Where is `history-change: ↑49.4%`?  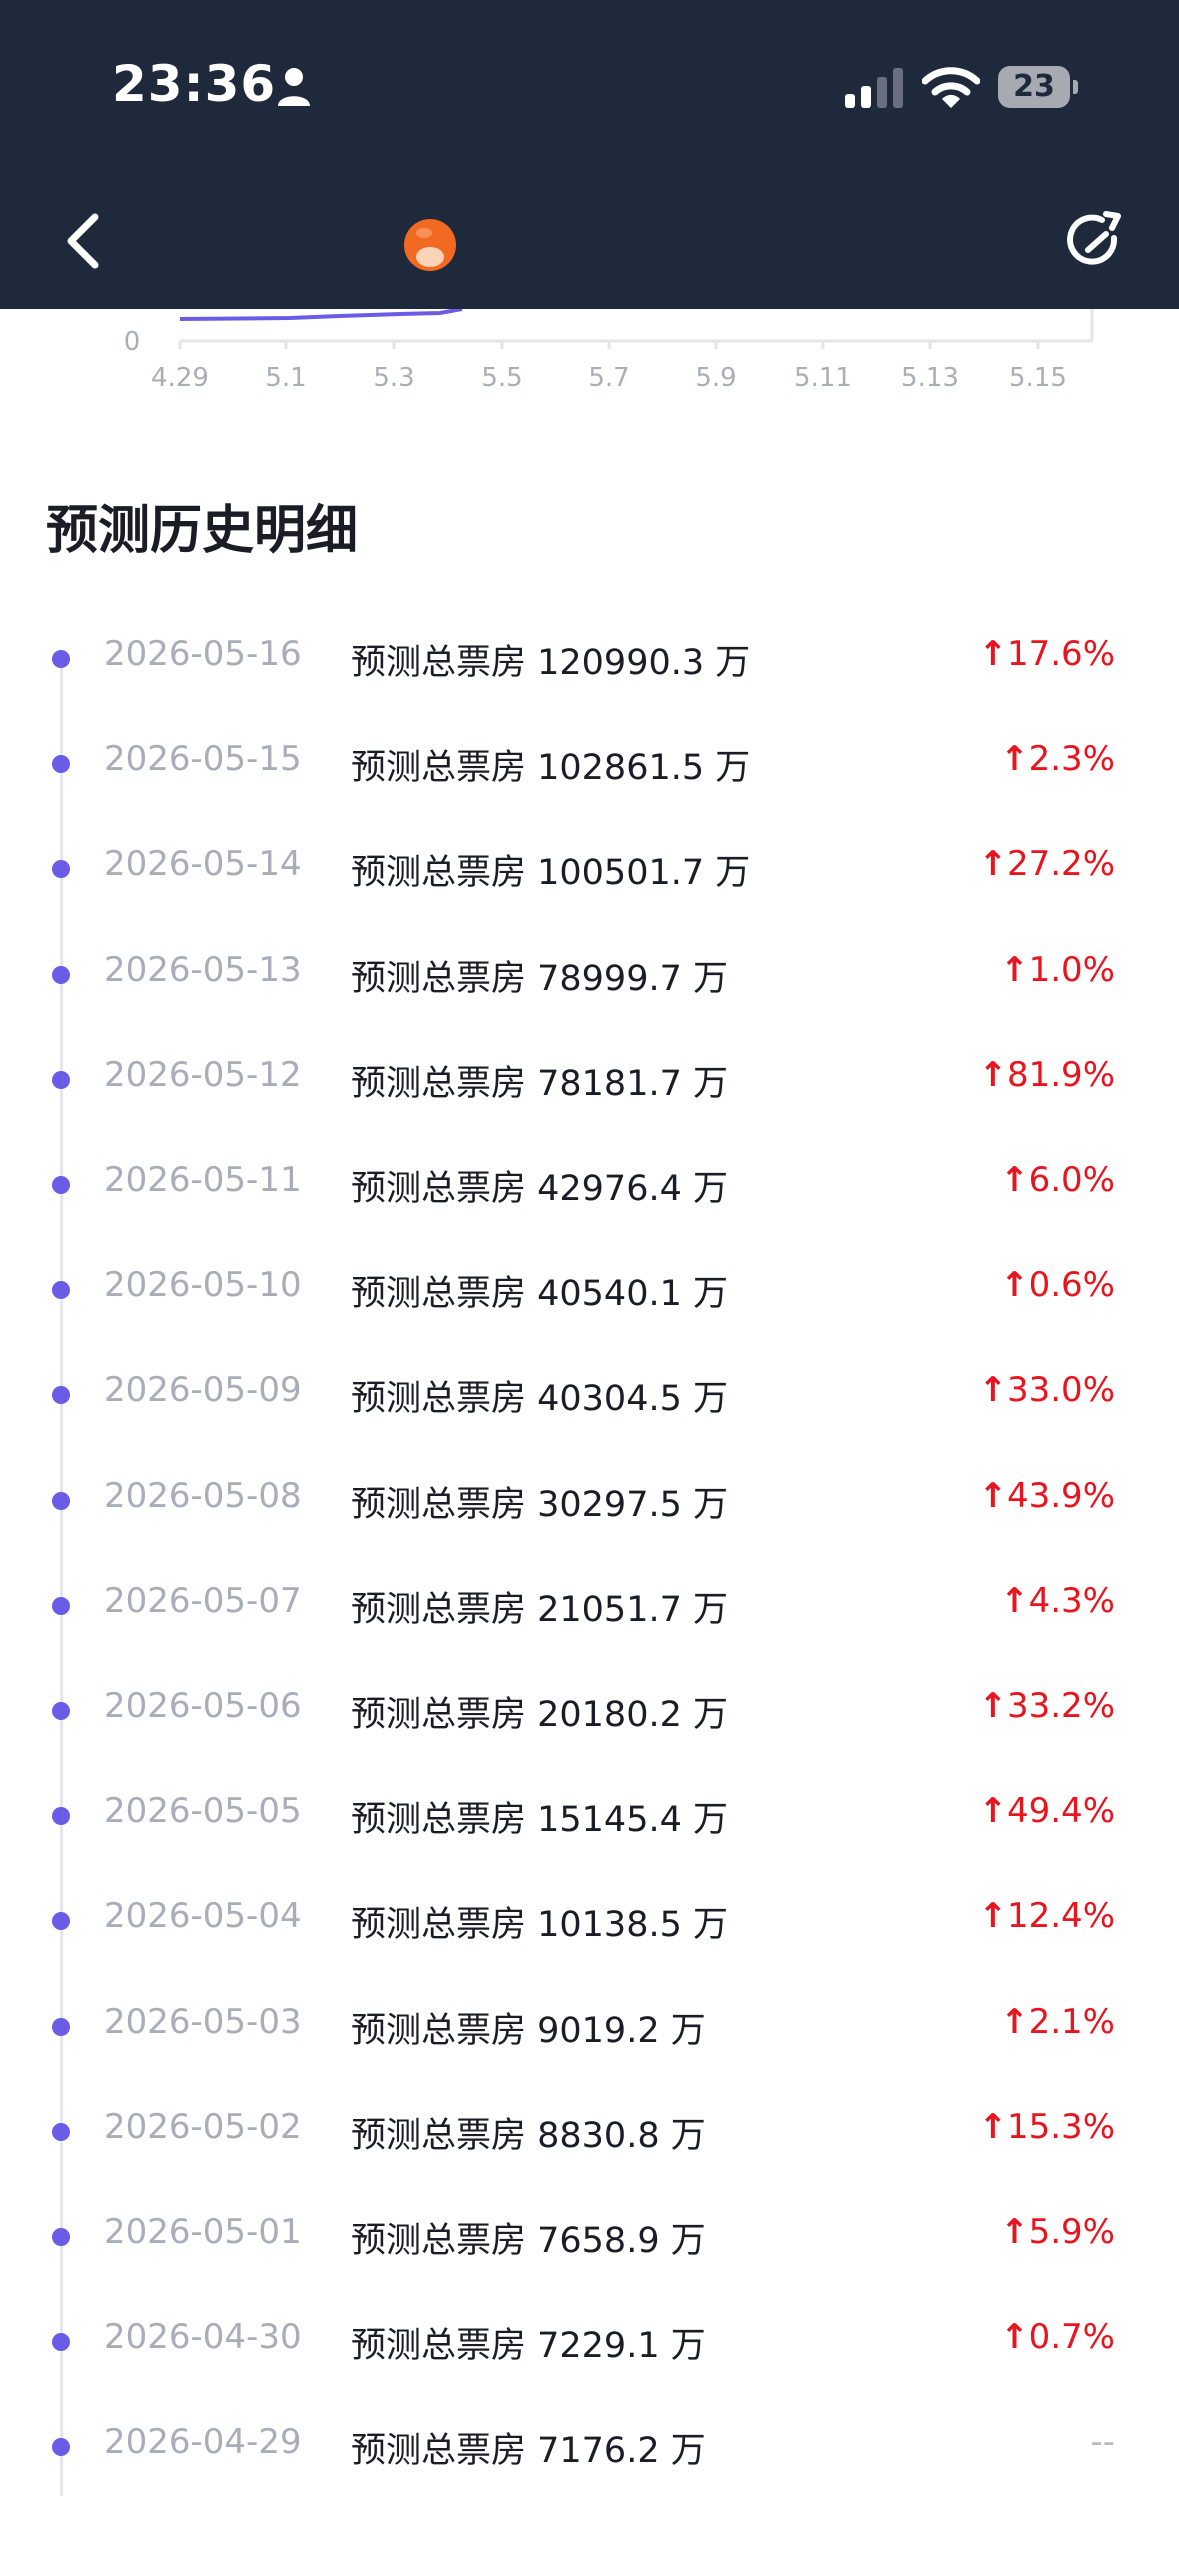
history-change: ↑49.4% is located at coordinates (1046, 1811).